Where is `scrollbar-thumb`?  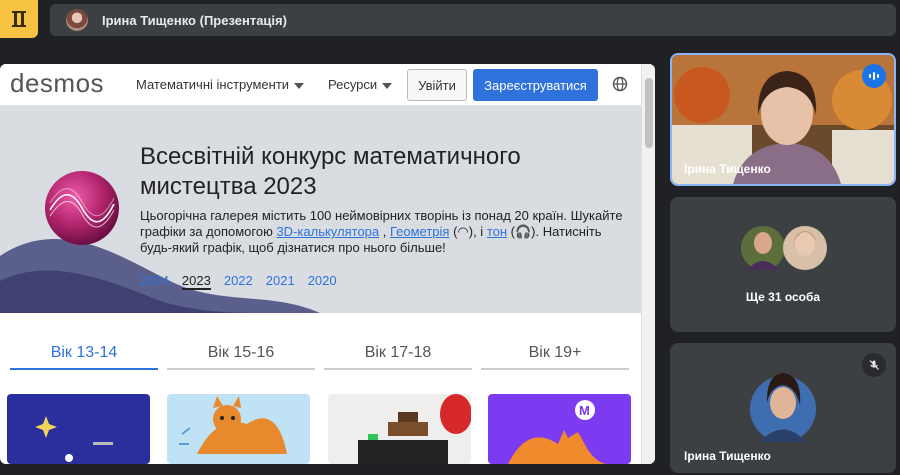
scrollbar-thumb is located at coordinates (649, 113).